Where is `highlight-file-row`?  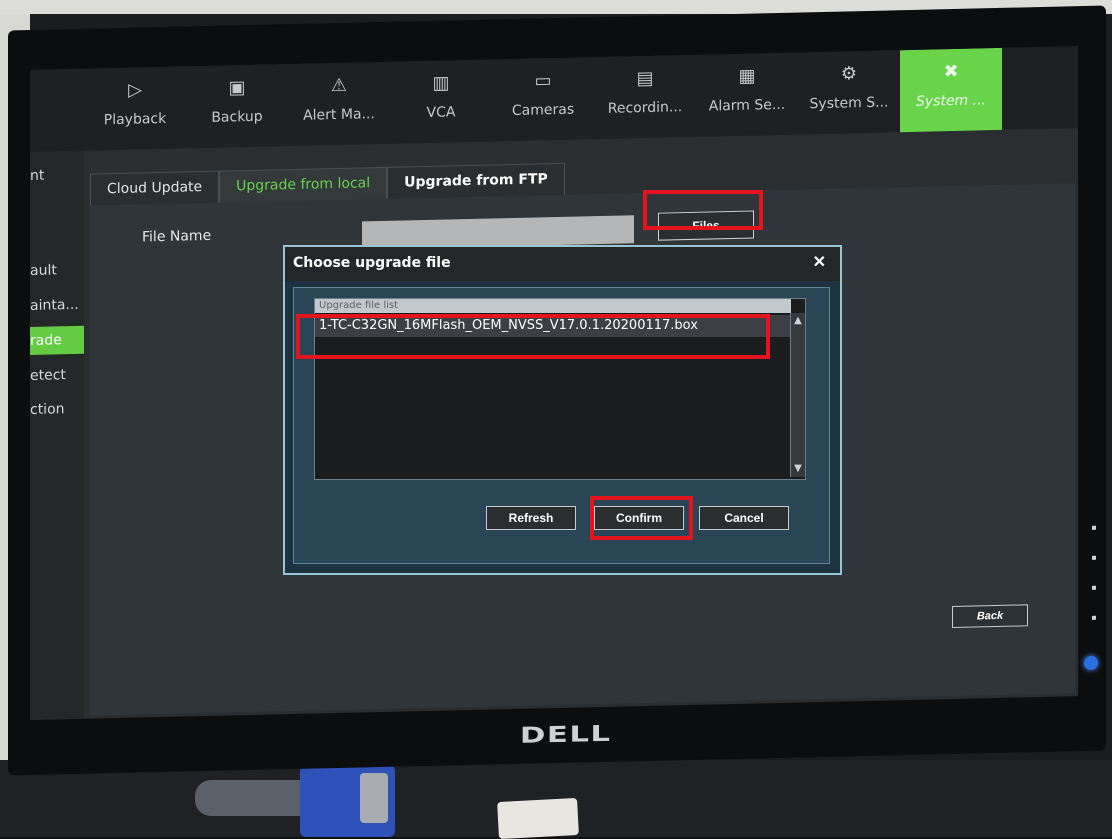 highlight-file-row is located at coordinates (533, 336).